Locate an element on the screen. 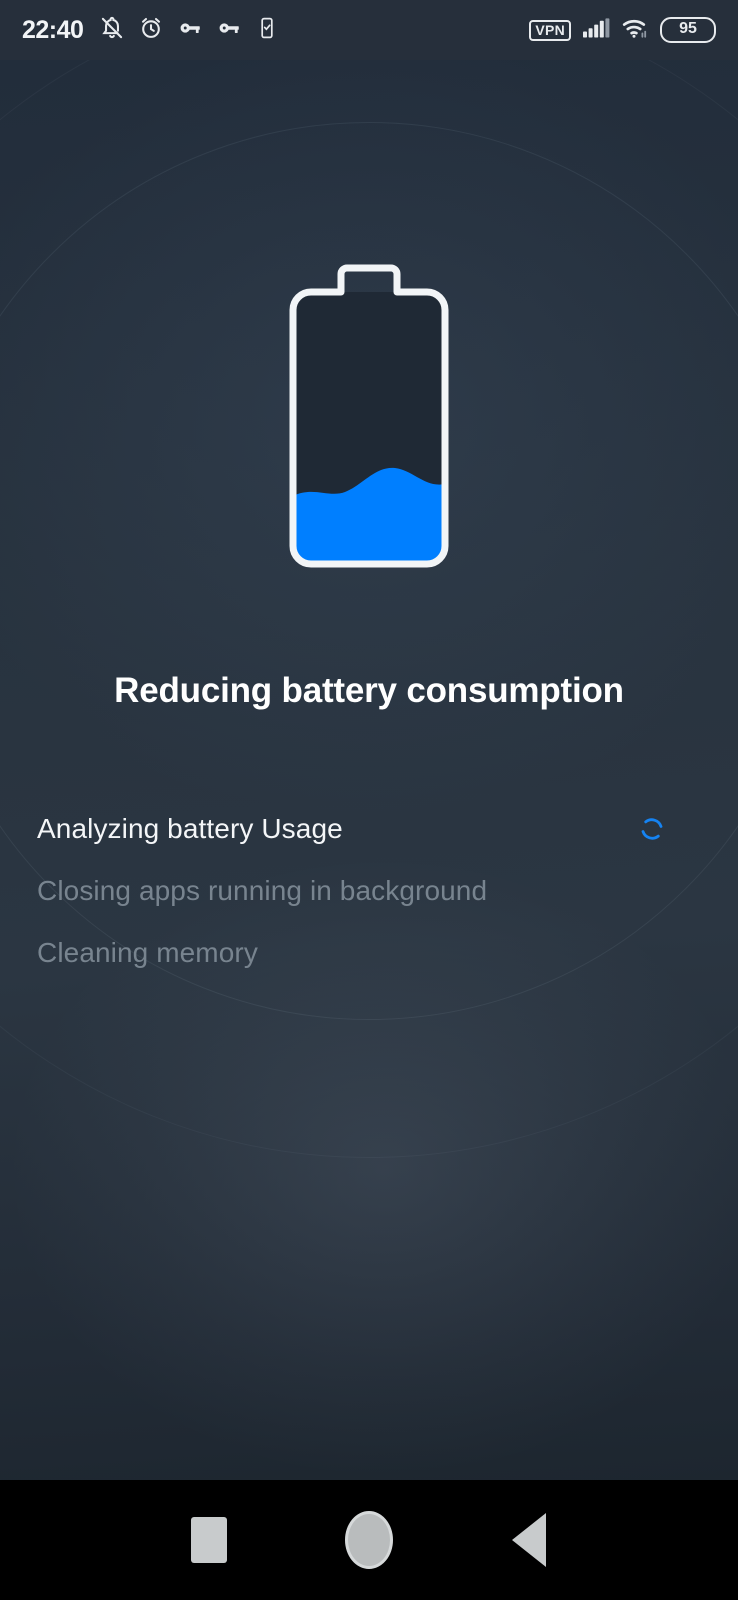  home-circle-icon is located at coordinates (369, 1540).